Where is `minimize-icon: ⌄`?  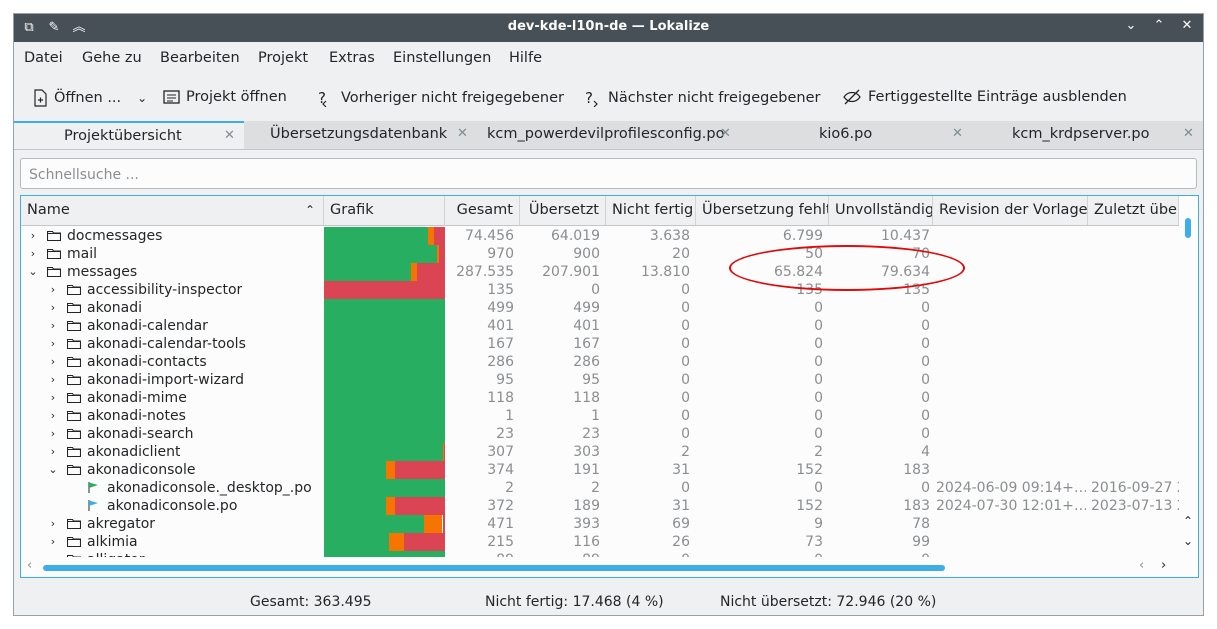
minimize-icon: ⌄ is located at coordinates (1131, 26).